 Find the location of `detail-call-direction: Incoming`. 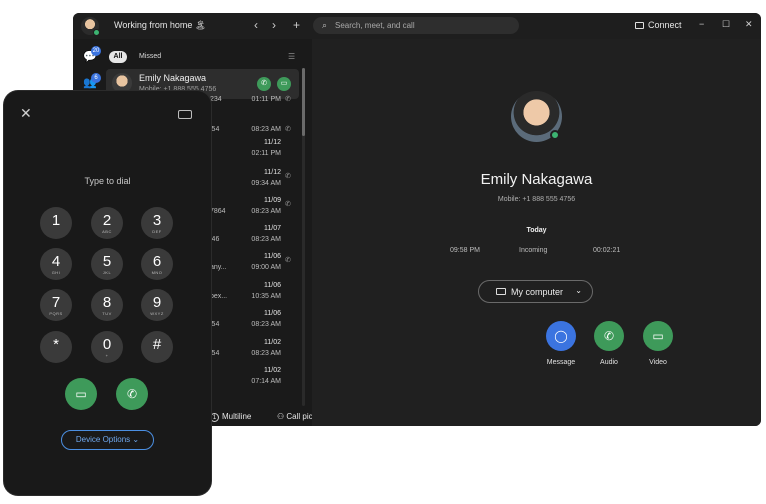

detail-call-direction: Incoming is located at coordinates (533, 250).